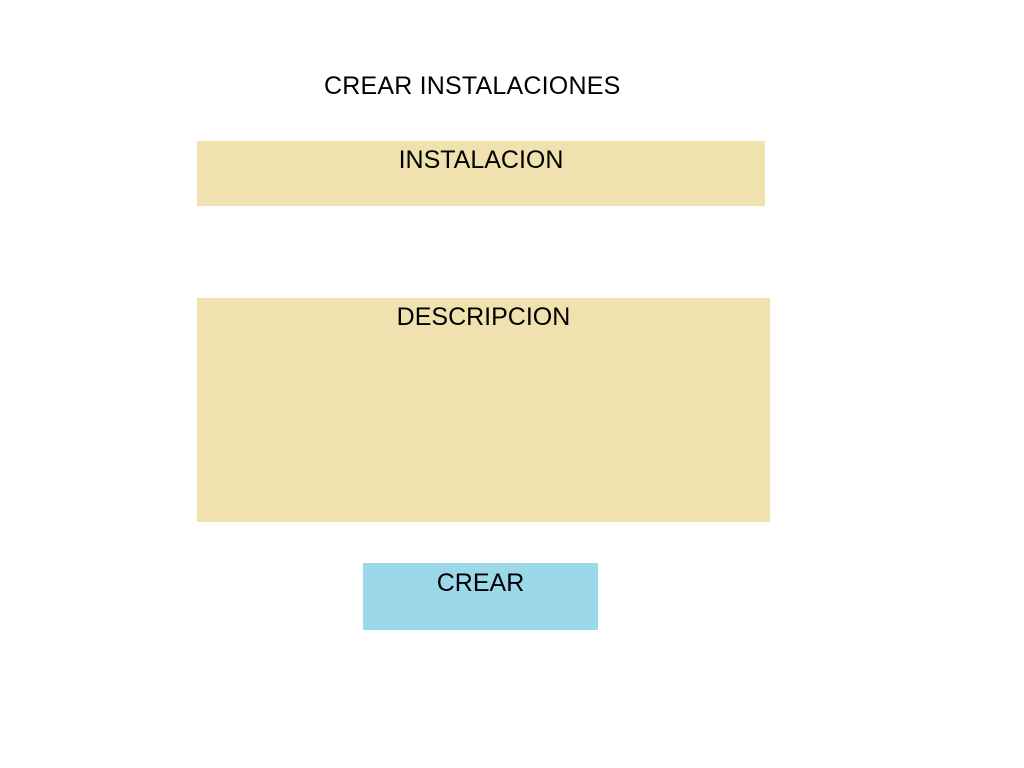  Describe the element at coordinates (472, 86) in the screenshot. I see `page-title: CREAR INSTALACIONES` at that location.